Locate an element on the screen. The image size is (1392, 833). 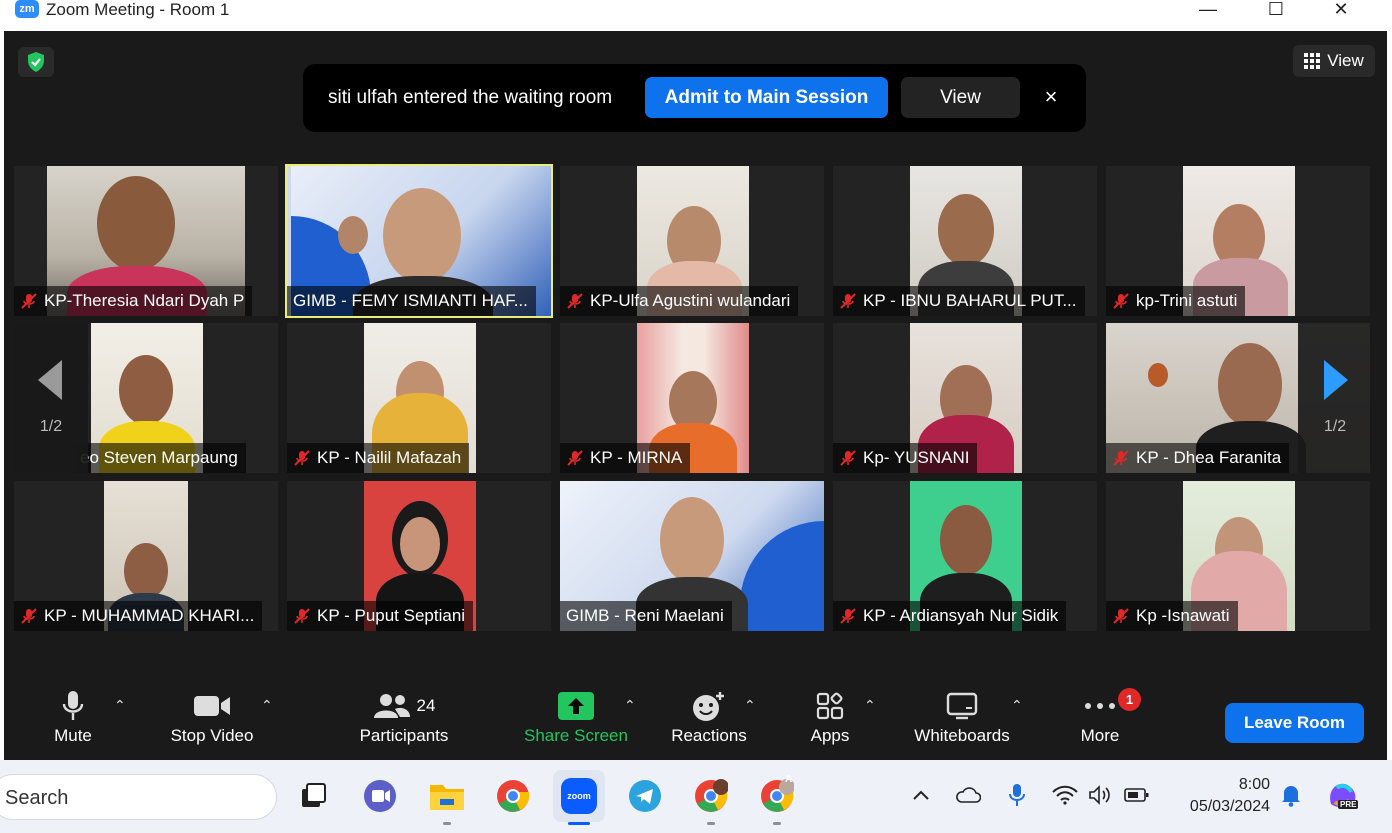
apps-options-chevron-up-icon: ⌃ is located at coordinates (870, 705).